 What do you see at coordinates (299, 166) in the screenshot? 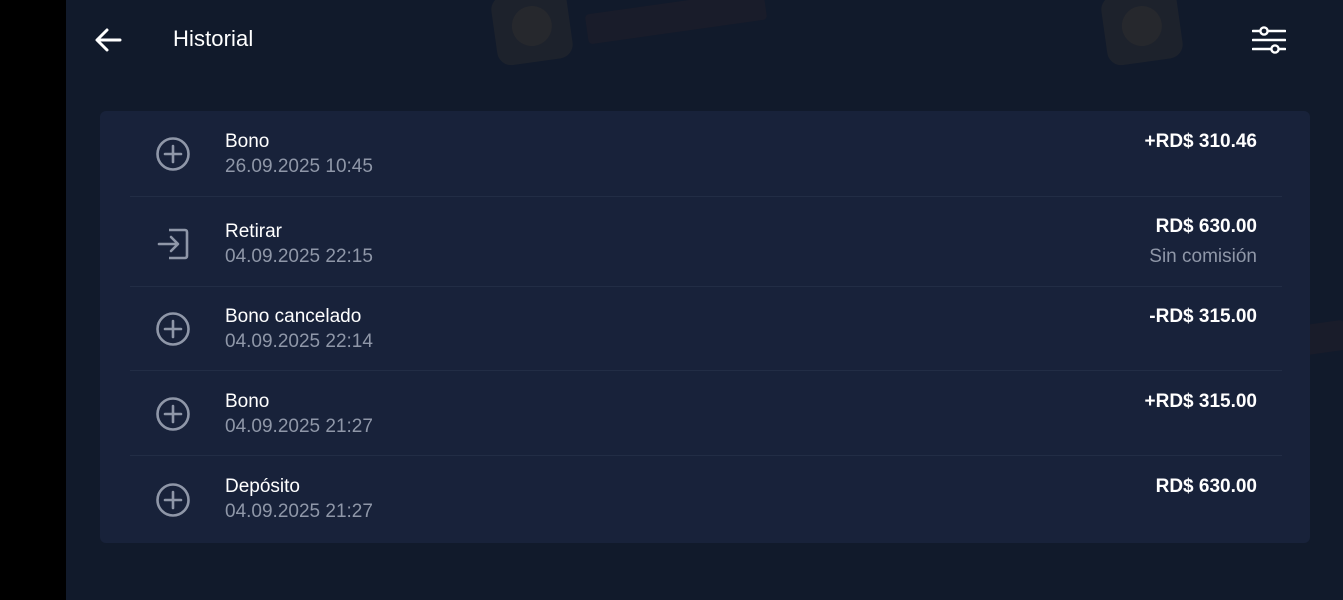
I see `transaction-date: 26.09.2025 10:45` at bounding box center [299, 166].